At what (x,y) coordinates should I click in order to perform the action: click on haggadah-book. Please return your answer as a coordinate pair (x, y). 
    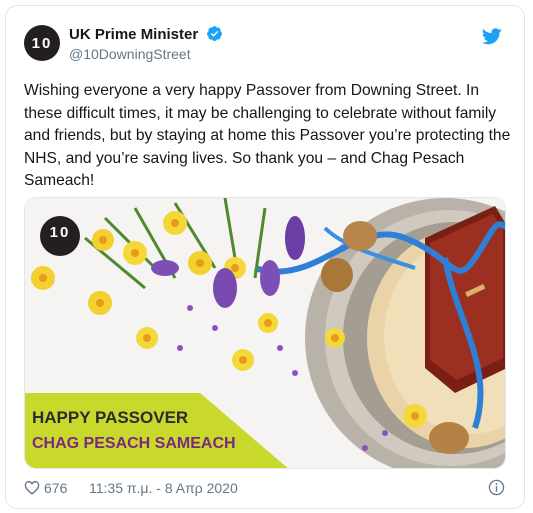
    Looking at the image, I should click on (465, 299).